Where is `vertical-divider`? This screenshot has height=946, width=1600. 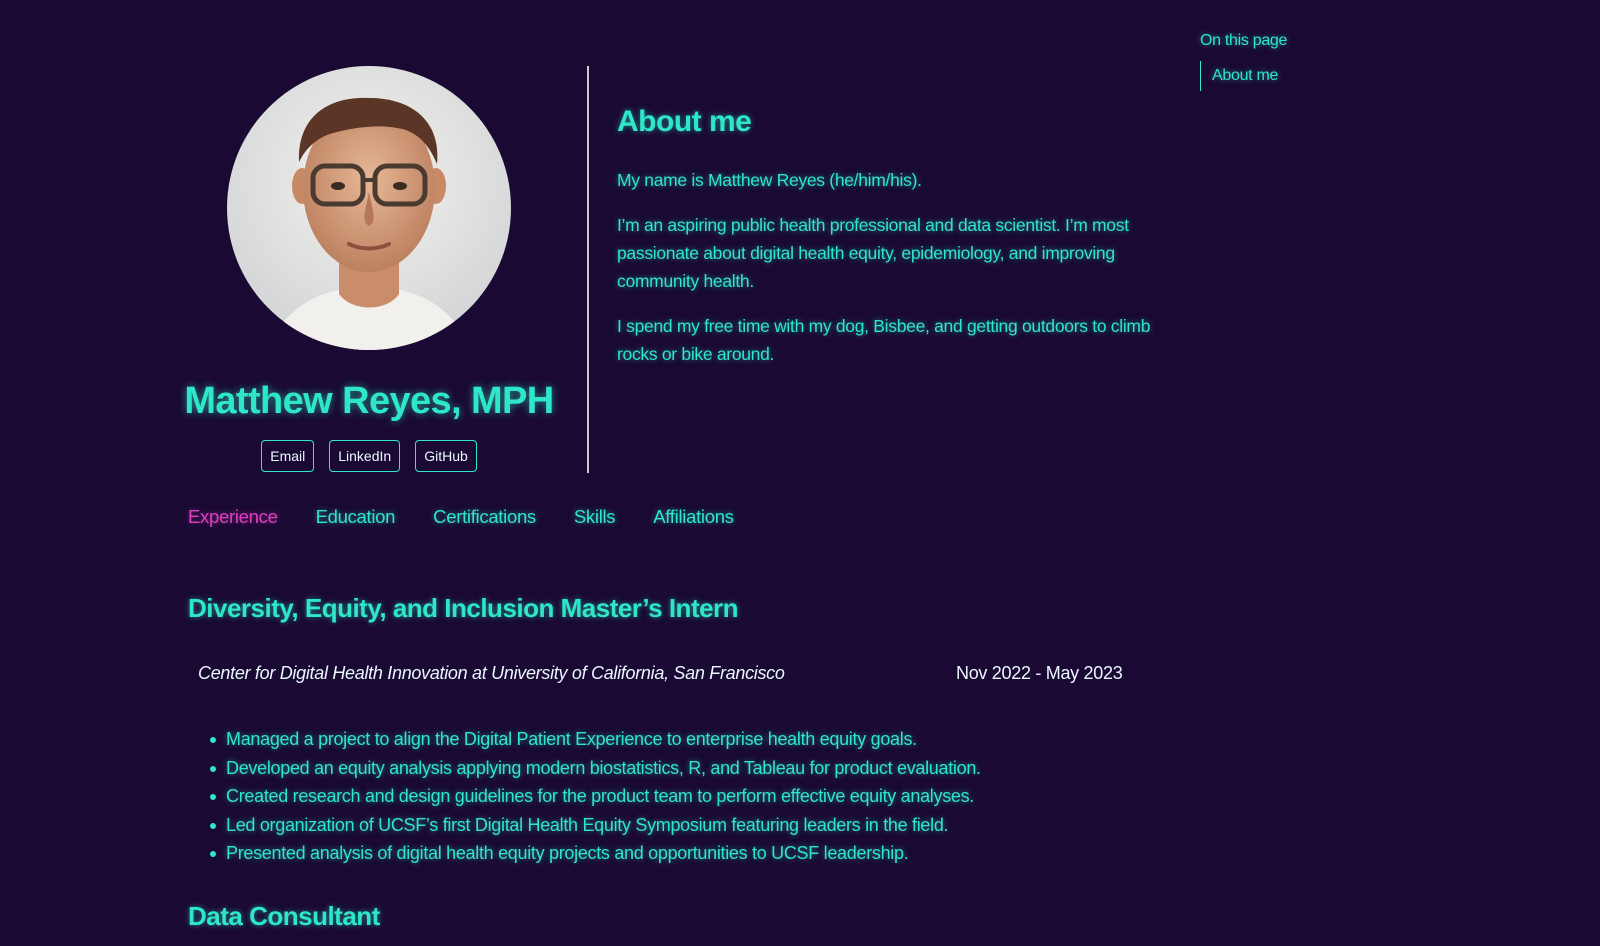
vertical-divider is located at coordinates (588, 269).